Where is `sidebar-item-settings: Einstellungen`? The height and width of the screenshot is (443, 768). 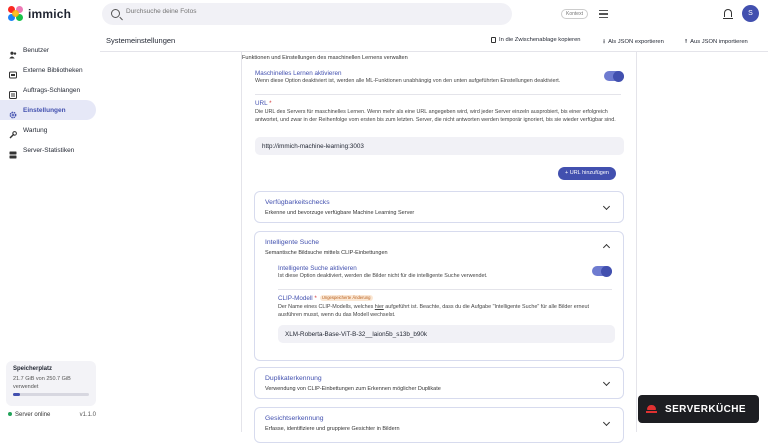 sidebar-item-settings: Einstellungen is located at coordinates (48, 110).